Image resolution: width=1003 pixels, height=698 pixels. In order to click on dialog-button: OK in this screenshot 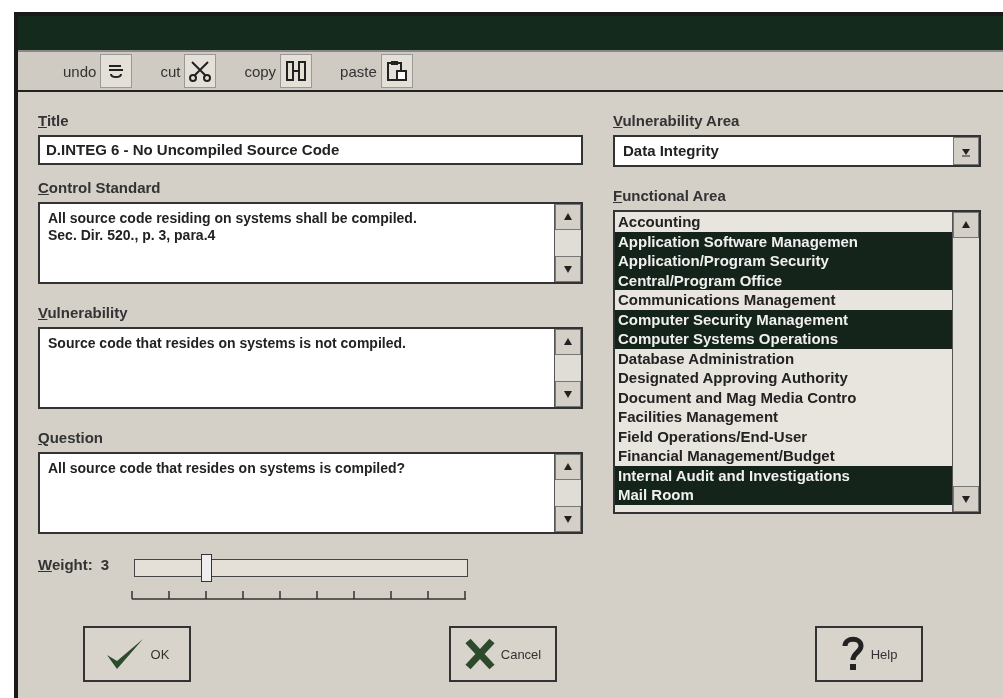, I will do `click(137, 654)`.